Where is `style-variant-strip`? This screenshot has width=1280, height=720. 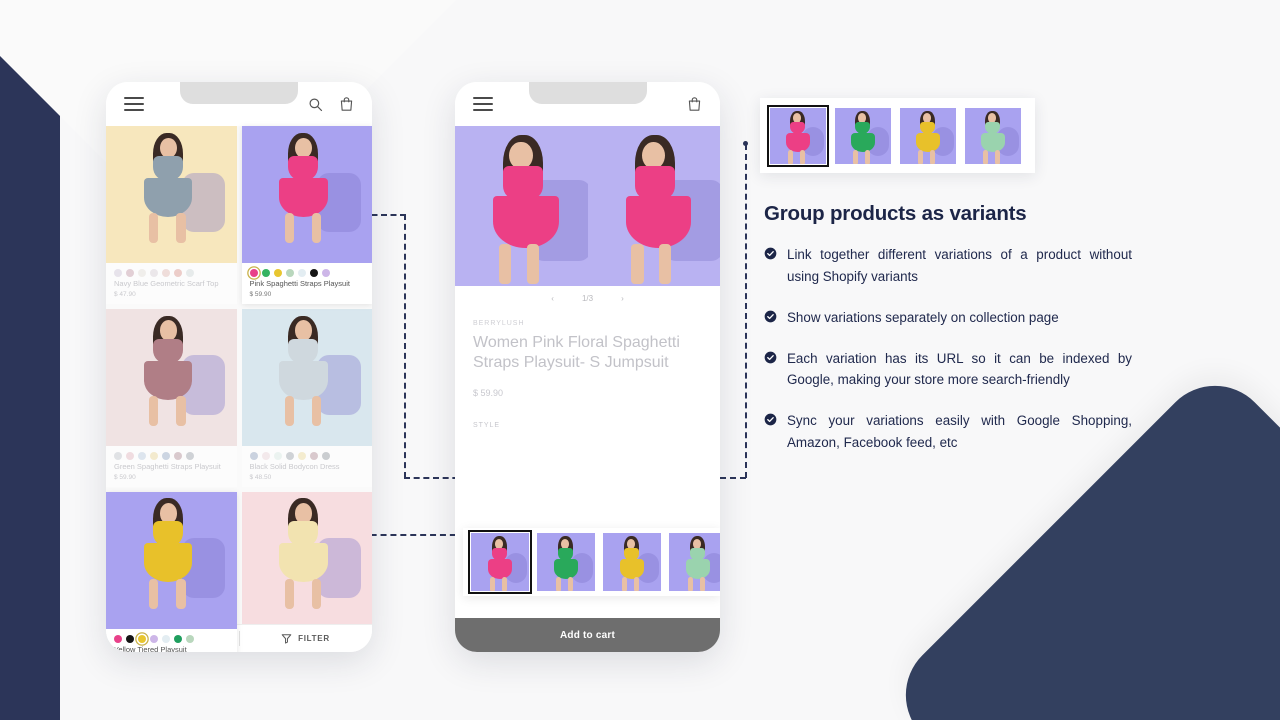 style-variant-strip is located at coordinates (591, 562).